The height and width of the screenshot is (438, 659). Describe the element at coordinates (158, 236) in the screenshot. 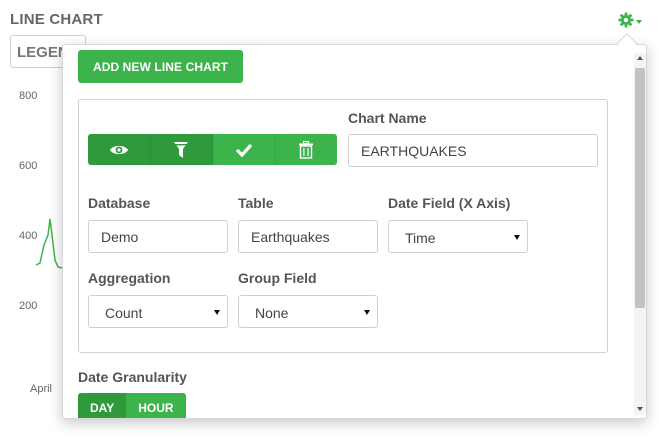

I see `database-input` at that location.